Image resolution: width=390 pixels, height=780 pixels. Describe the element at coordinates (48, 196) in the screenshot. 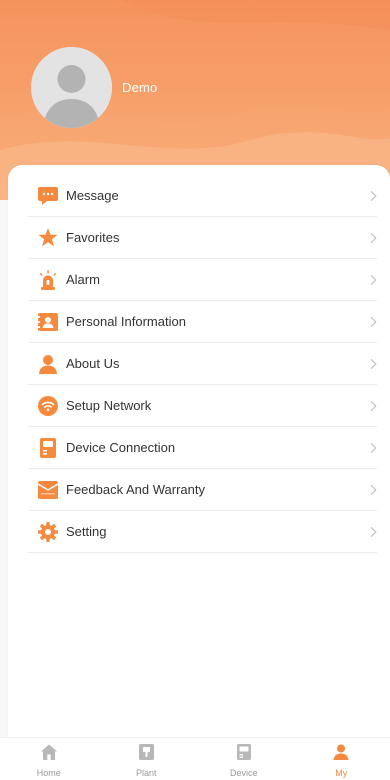

I see `message-icon` at that location.